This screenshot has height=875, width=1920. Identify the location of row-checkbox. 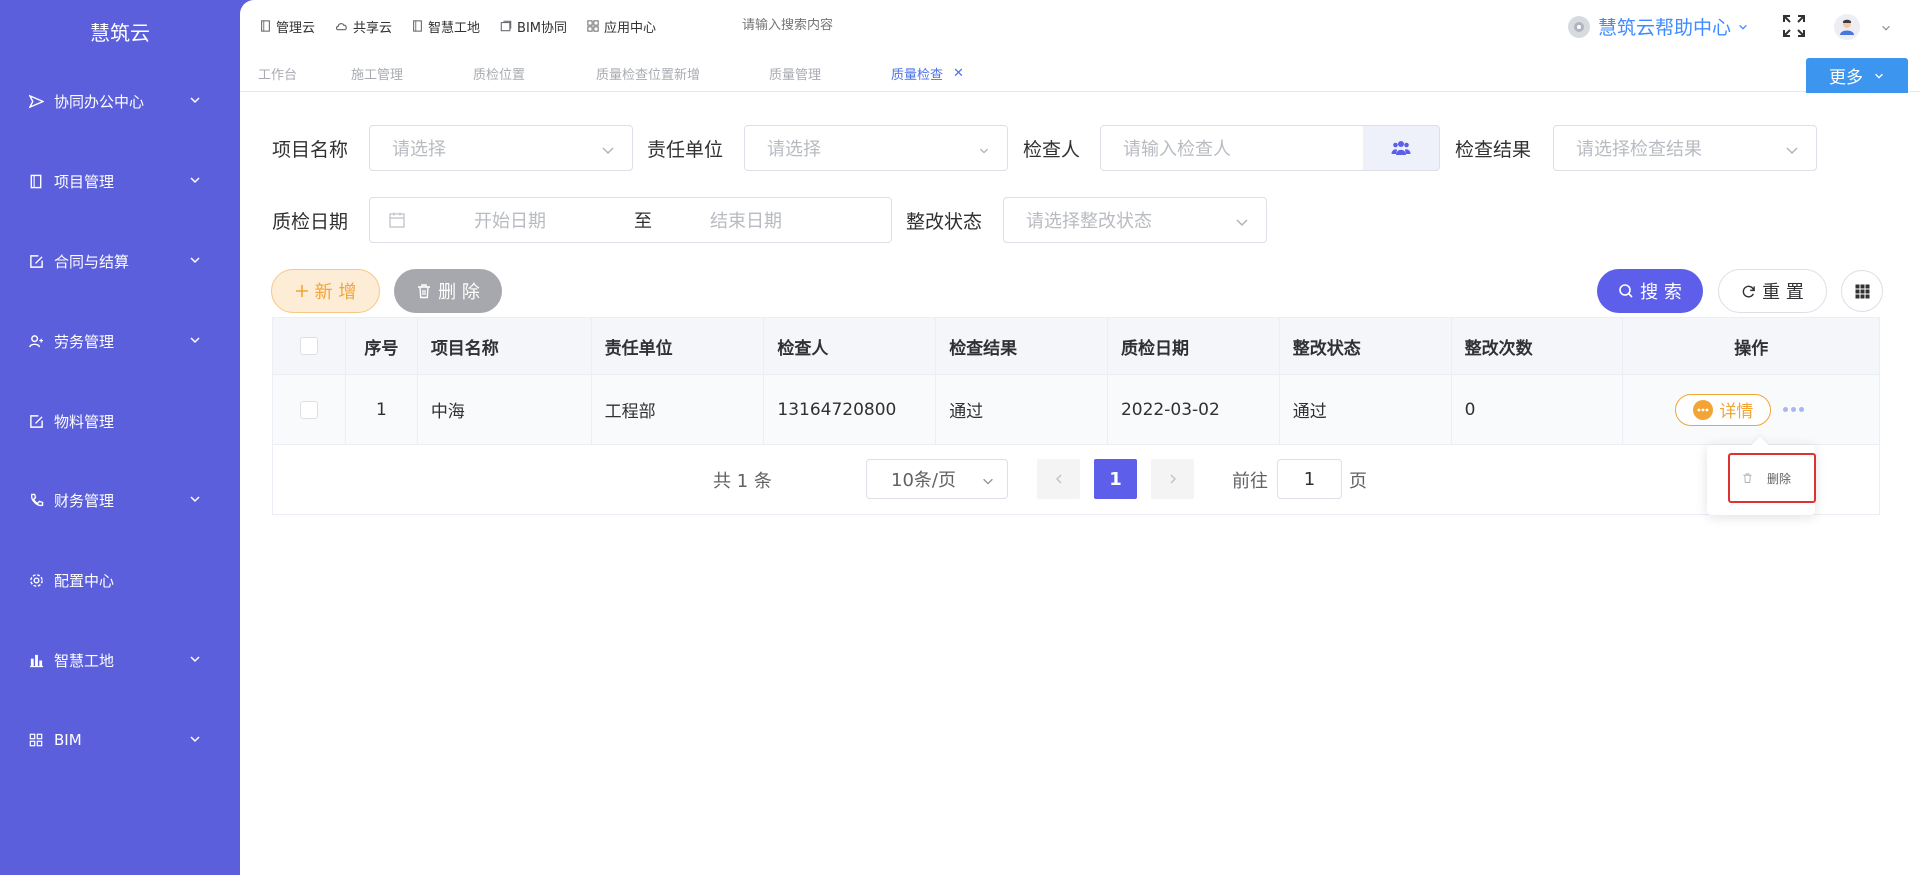
(308, 409).